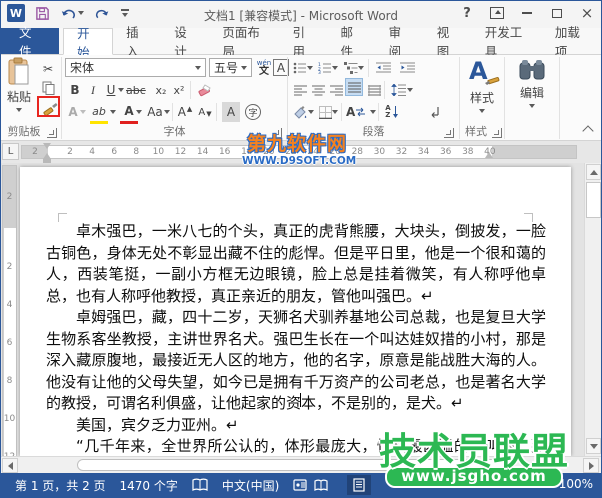 This screenshot has height=498, width=602. Describe the element at coordinates (204, 90) in the screenshot. I see `clear-formatting-icon` at that location.